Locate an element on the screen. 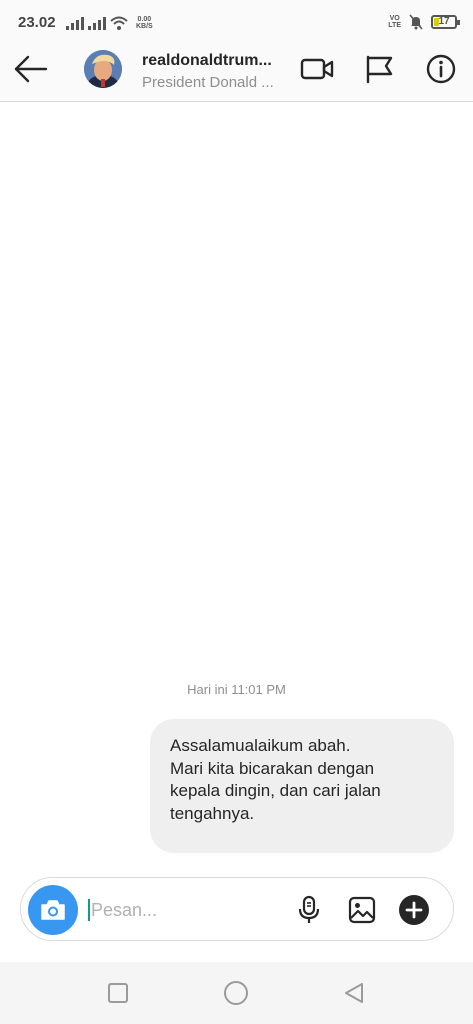 Image resolution: width=473 pixels, height=1024 pixels. voice-message-button is located at coordinates (309, 910).